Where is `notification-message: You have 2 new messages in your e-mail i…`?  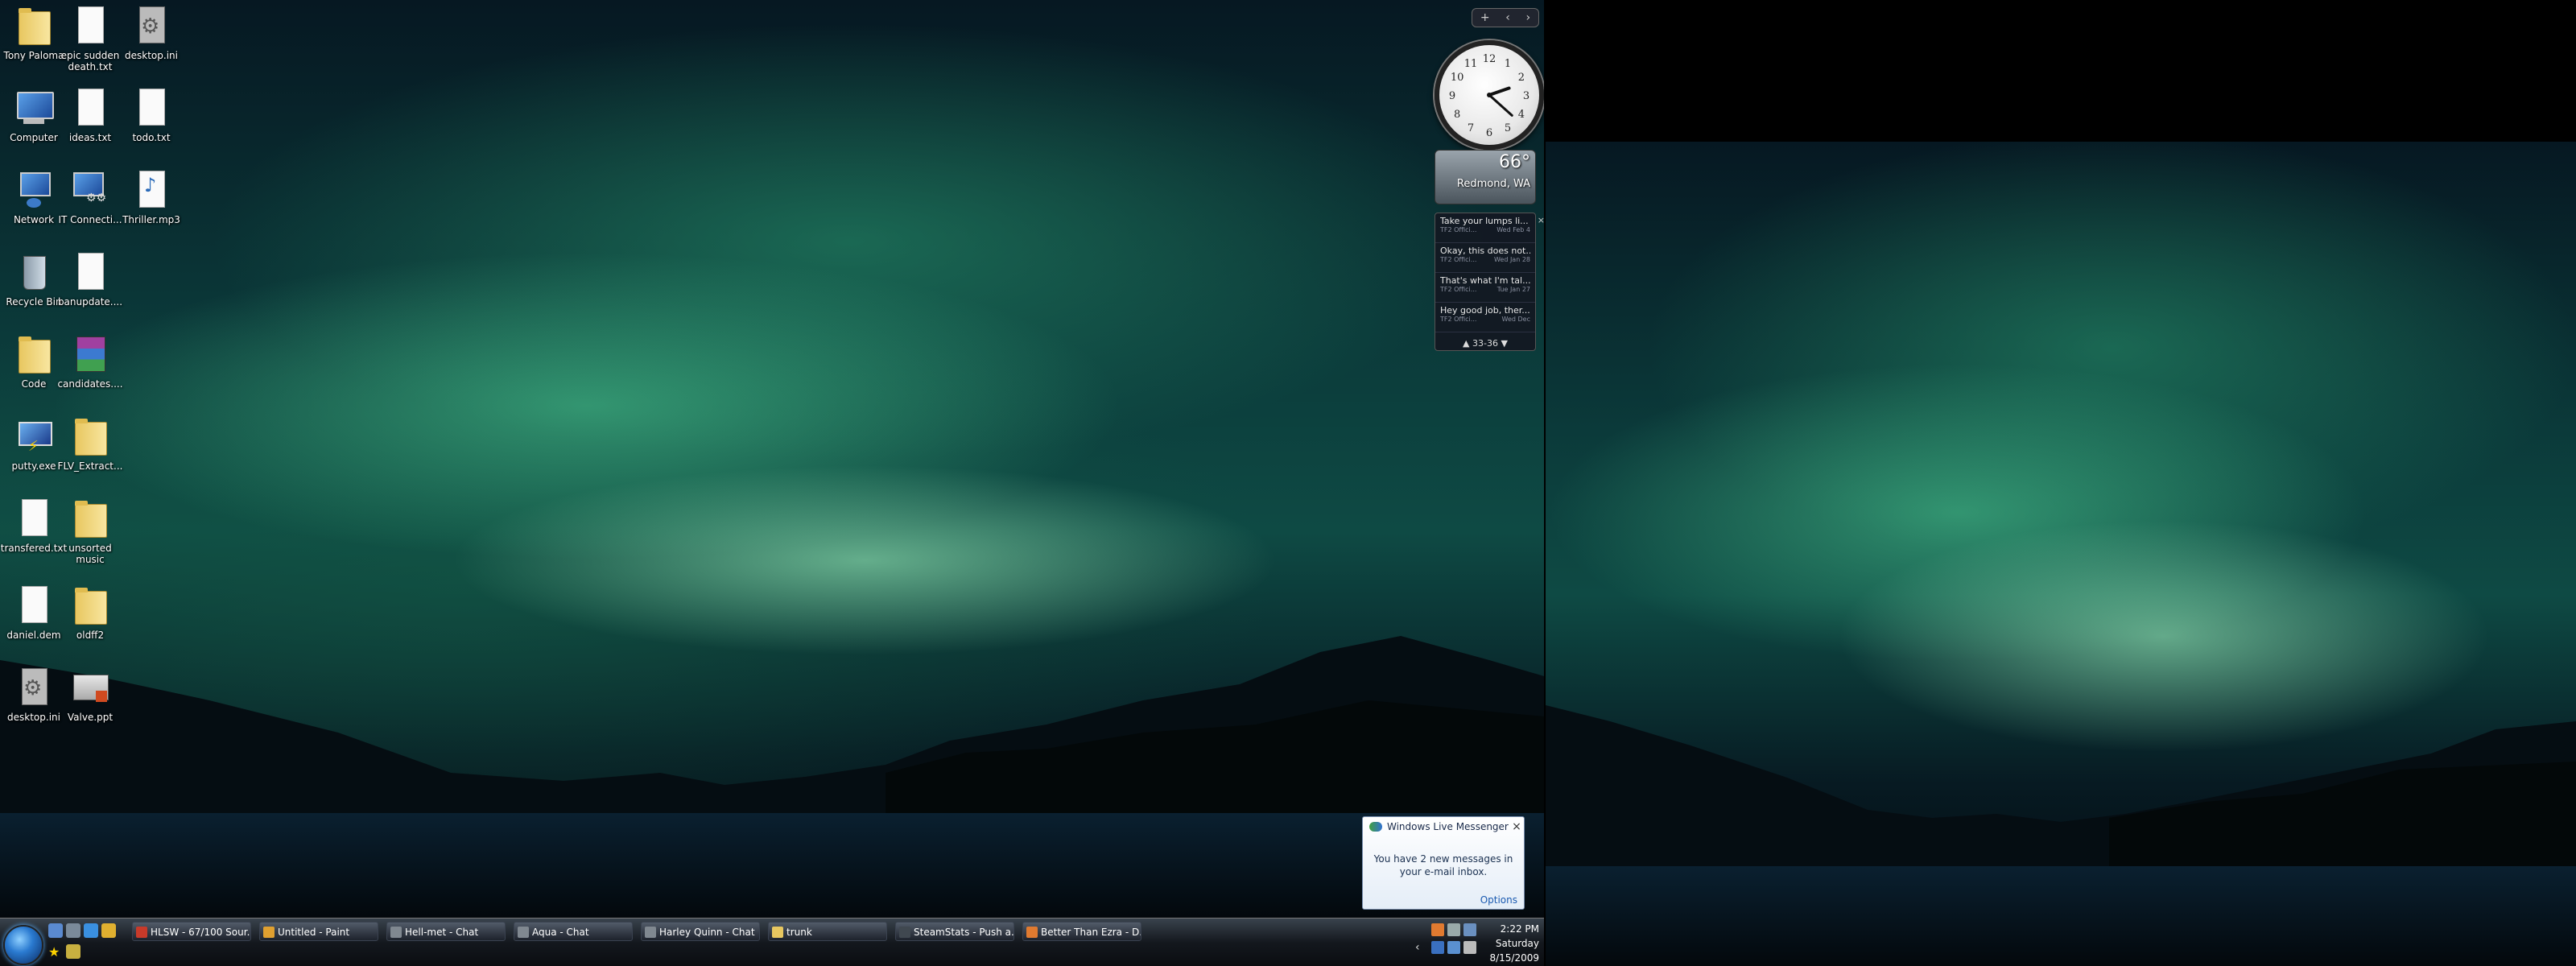
notification-message: You have 2 new messages in your e-mail i… is located at coordinates (1443, 865).